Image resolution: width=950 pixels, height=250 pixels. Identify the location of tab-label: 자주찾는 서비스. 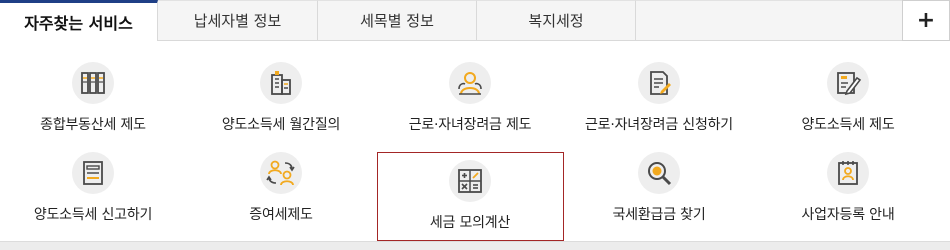
(78, 23).